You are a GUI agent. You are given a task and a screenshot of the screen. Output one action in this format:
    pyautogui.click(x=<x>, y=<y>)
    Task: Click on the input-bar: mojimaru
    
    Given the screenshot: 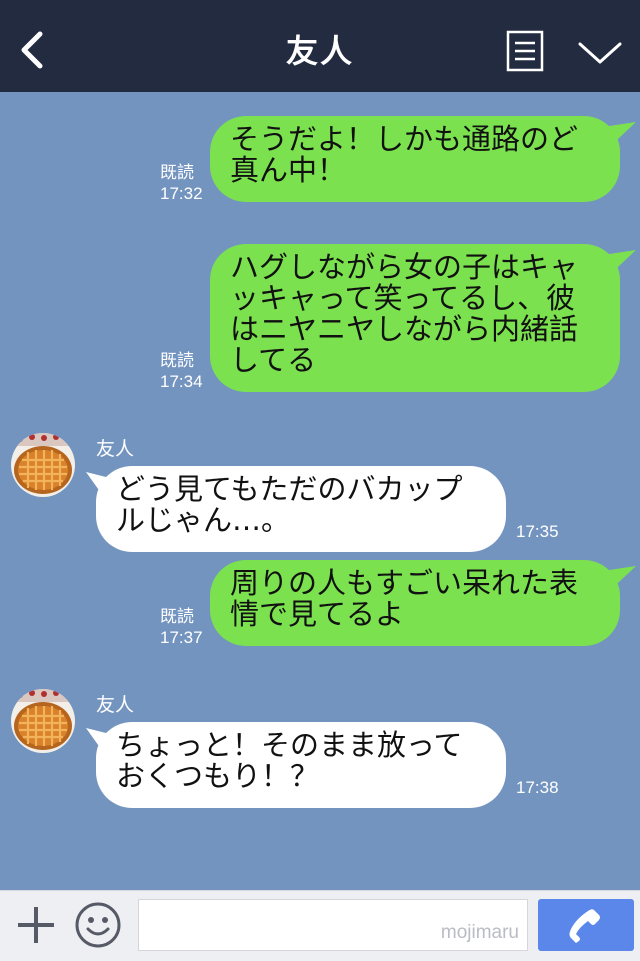 What is the action you would take?
    pyautogui.click(x=320, y=925)
    